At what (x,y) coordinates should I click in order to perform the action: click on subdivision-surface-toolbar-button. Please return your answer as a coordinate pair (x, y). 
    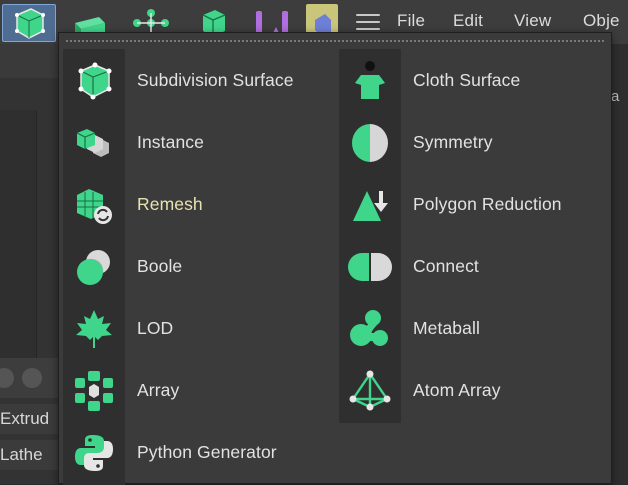
    Looking at the image, I should click on (29, 23).